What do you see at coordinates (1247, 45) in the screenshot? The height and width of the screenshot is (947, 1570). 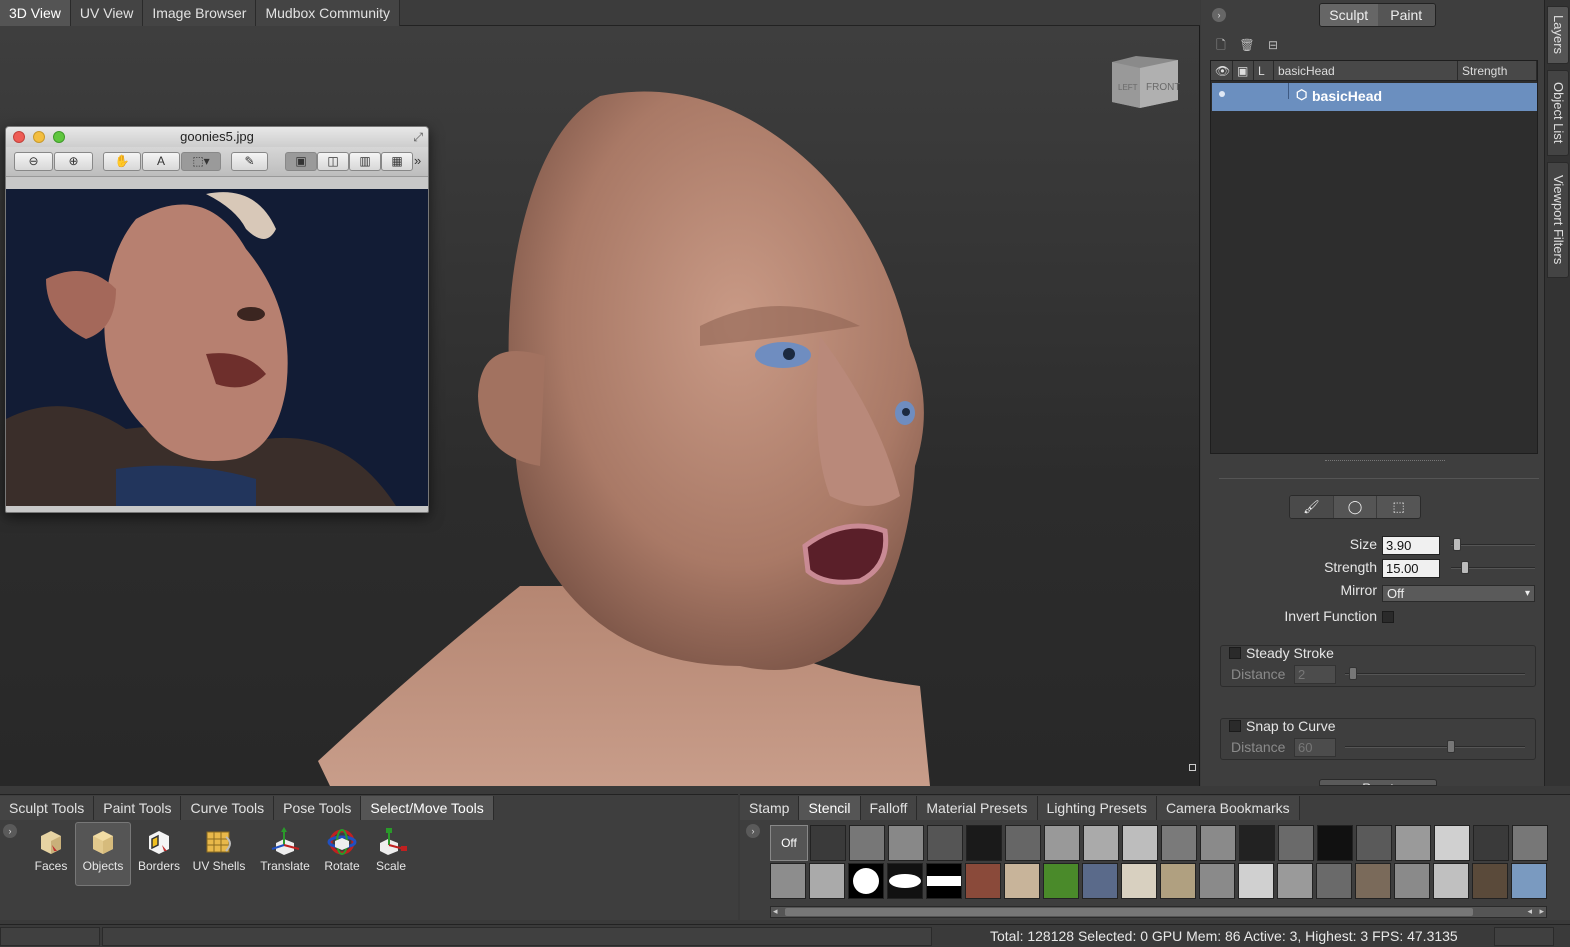 I see `delete-layer-icon: 🗑` at bounding box center [1247, 45].